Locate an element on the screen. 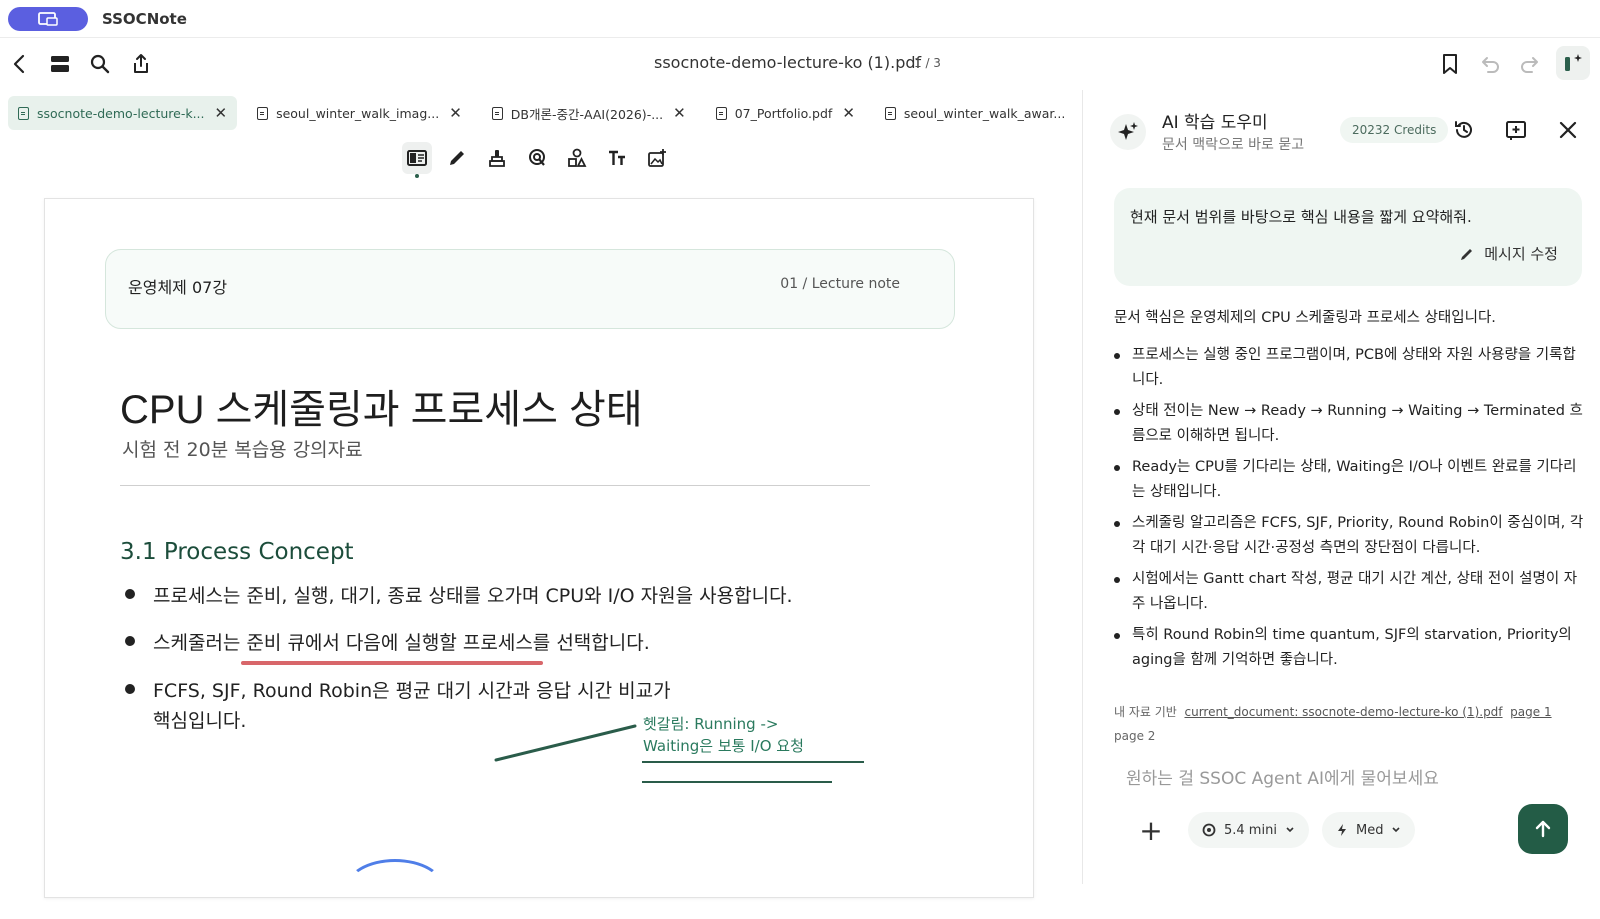  model-icon is located at coordinates (1209, 830).